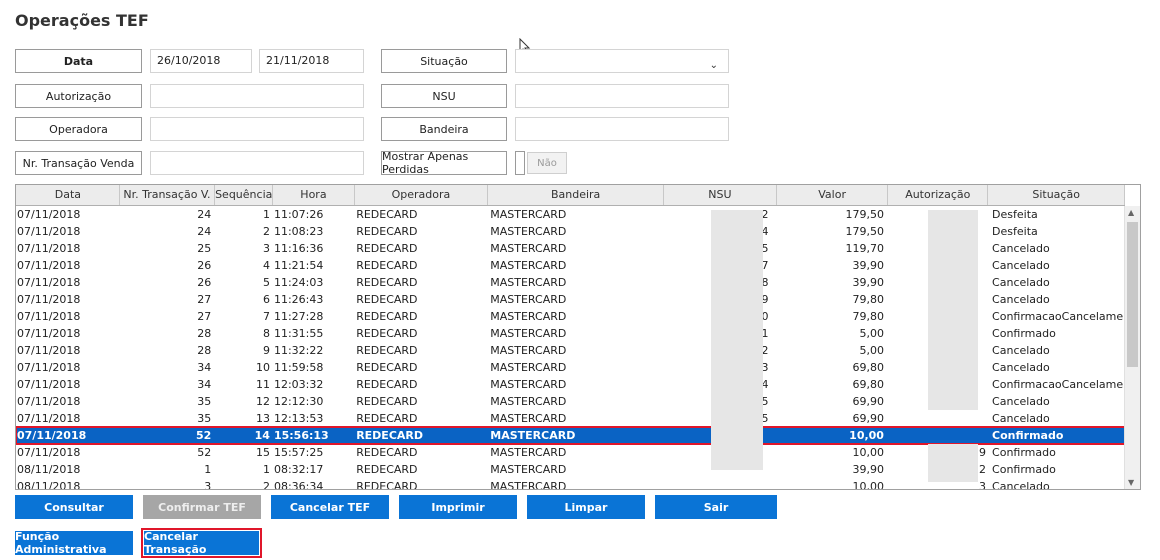  What do you see at coordinates (257, 96) in the screenshot?
I see `autorizacao-input` at bounding box center [257, 96].